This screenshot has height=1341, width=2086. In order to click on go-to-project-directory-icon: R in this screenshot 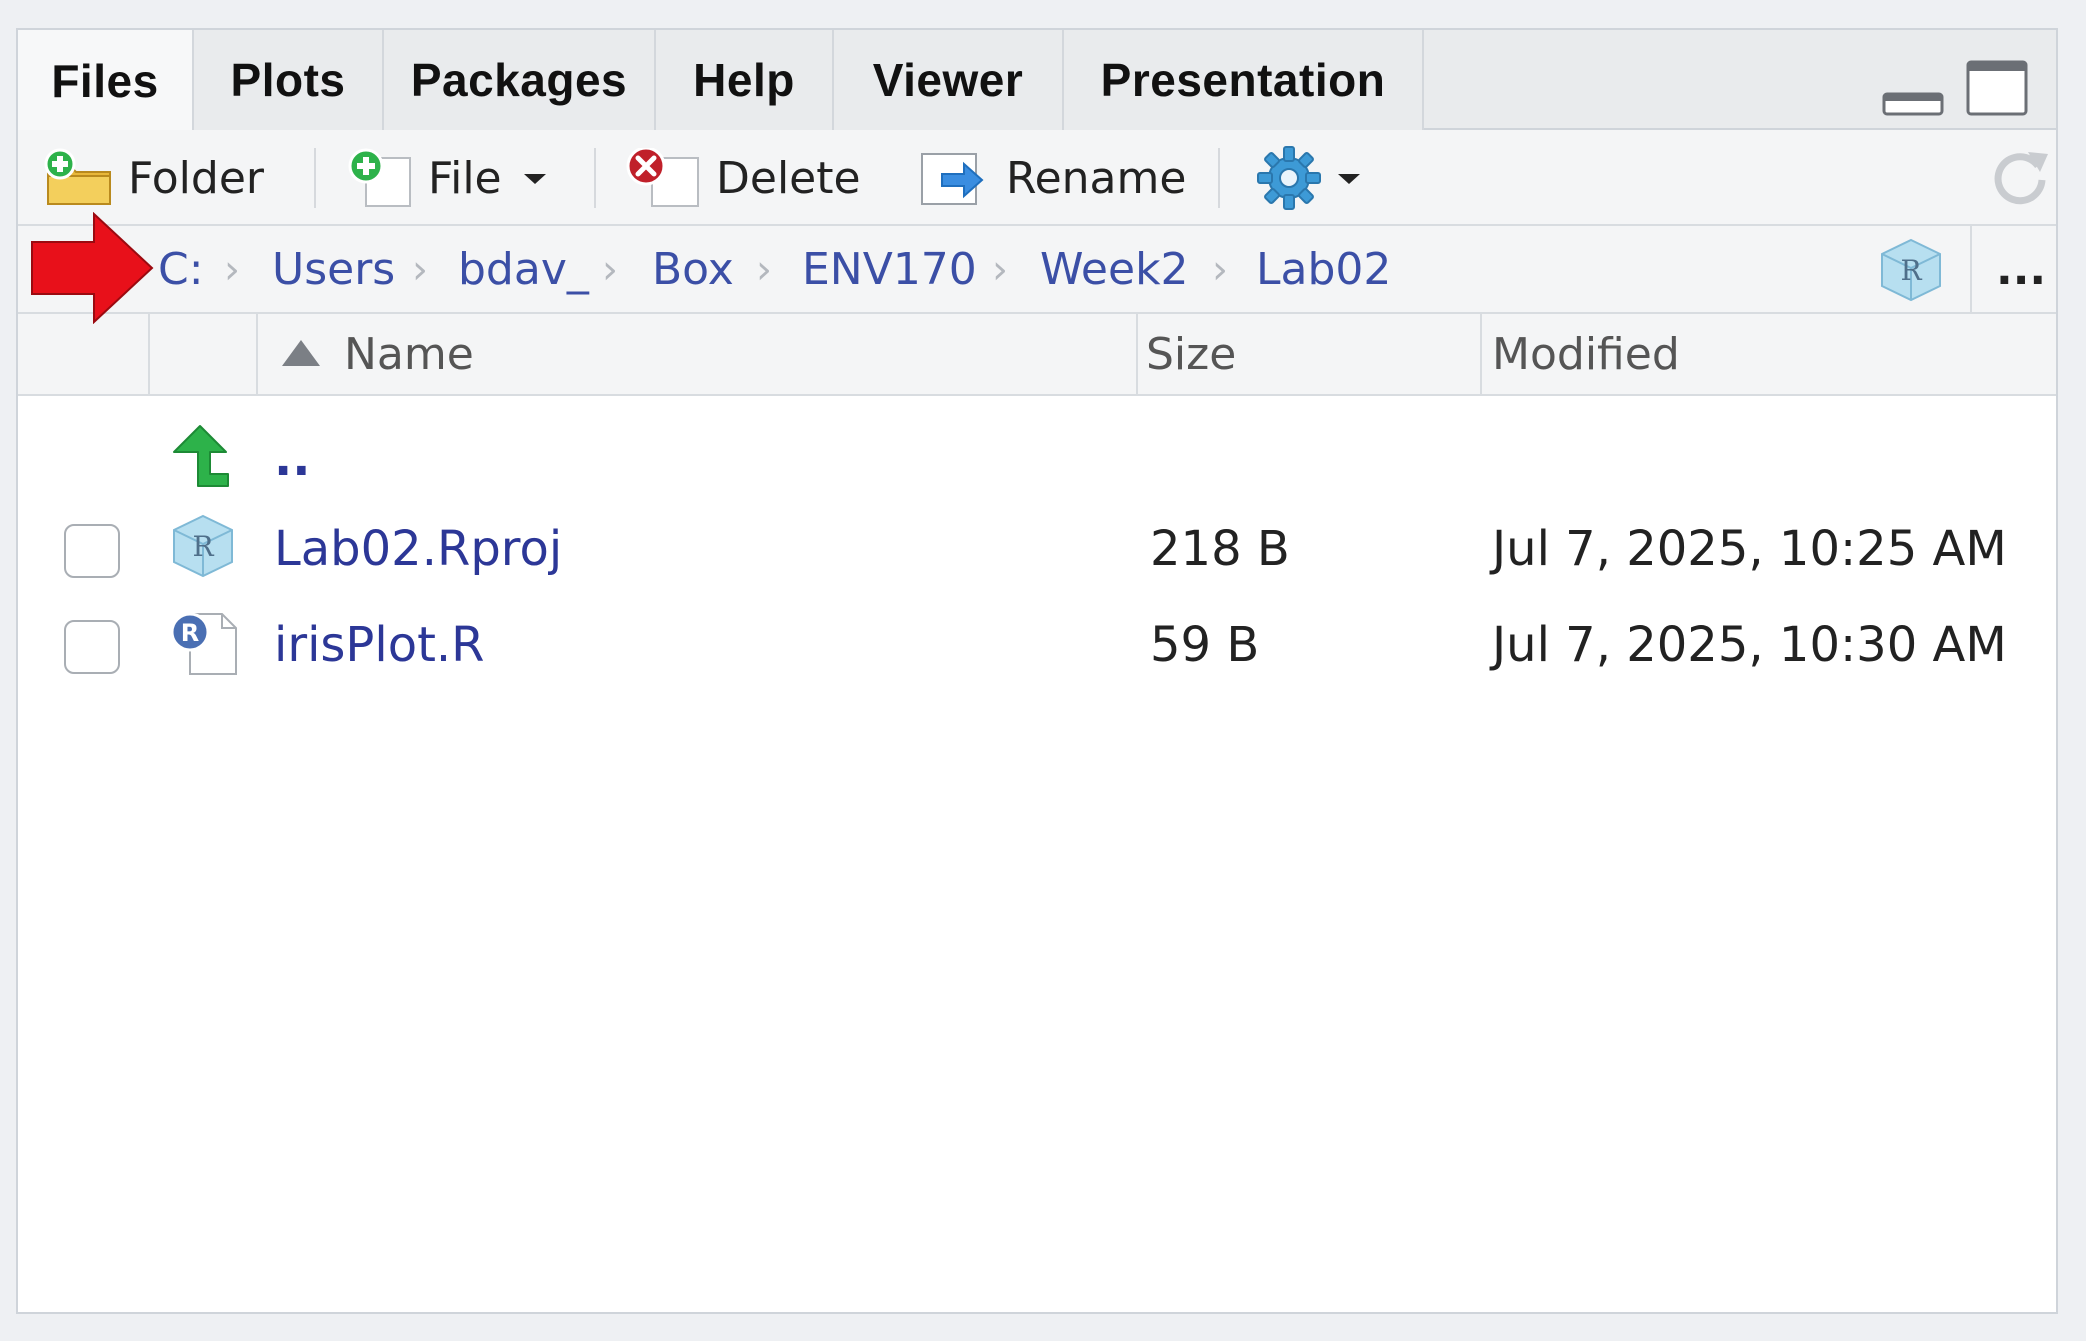, I will do `click(1911, 270)`.